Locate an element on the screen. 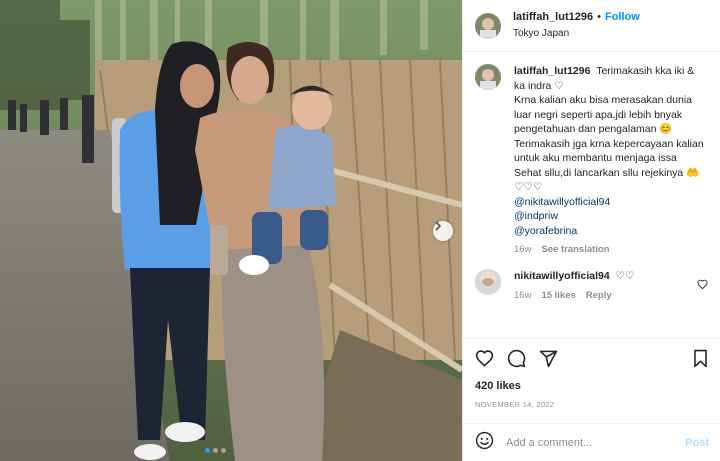 This screenshot has width=720, height=461. bookmark-icon is located at coordinates (700, 358).